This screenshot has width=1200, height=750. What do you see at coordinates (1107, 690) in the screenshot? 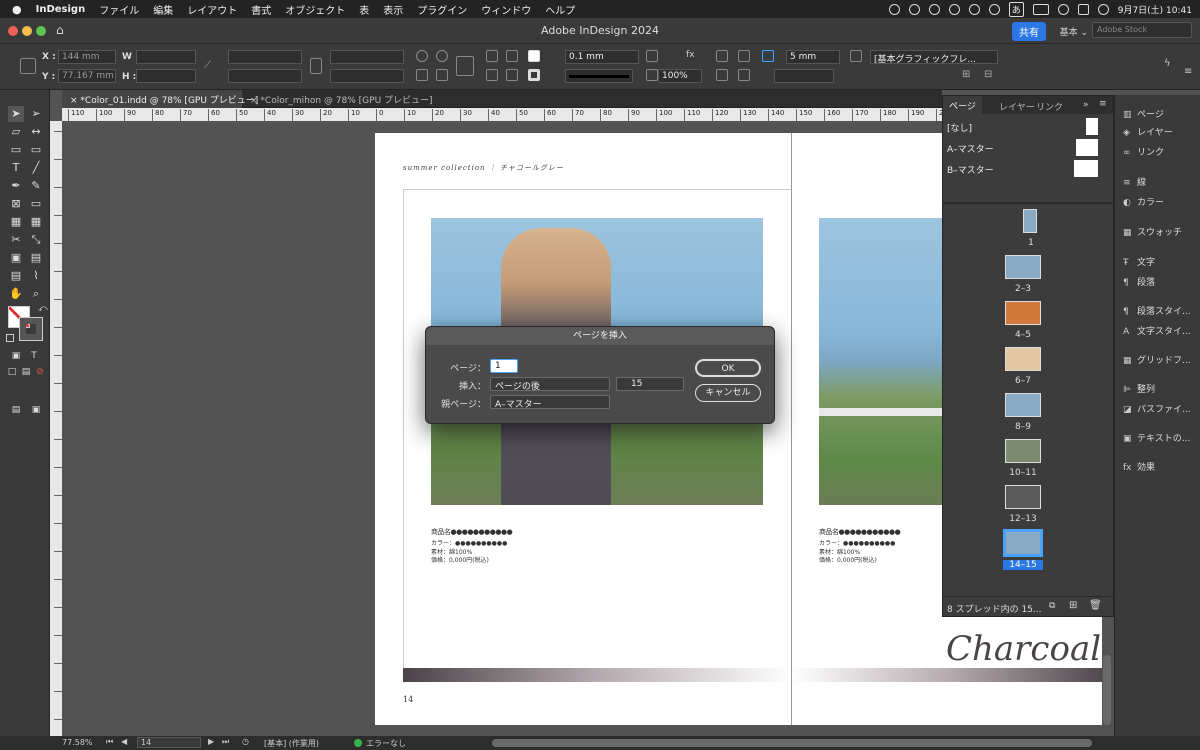
I see `vertical-scrollbar` at bounding box center [1107, 690].